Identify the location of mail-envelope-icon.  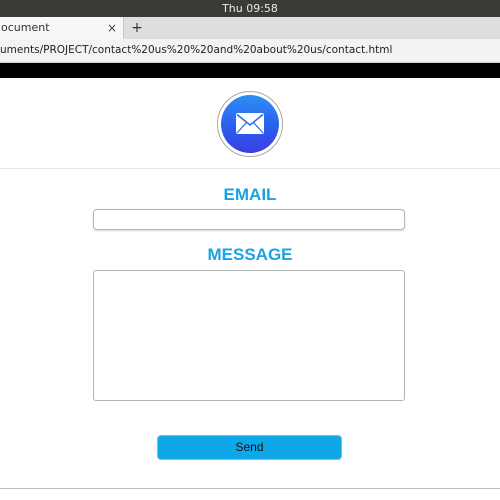
(250, 123).